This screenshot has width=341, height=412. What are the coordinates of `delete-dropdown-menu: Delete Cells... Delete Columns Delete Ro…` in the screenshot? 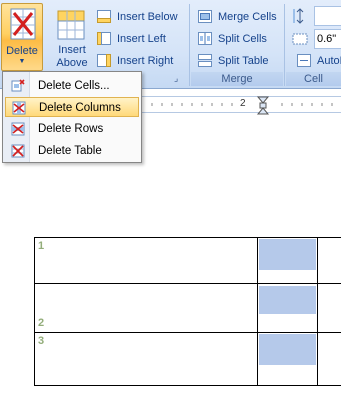 It's located at (72, 117).